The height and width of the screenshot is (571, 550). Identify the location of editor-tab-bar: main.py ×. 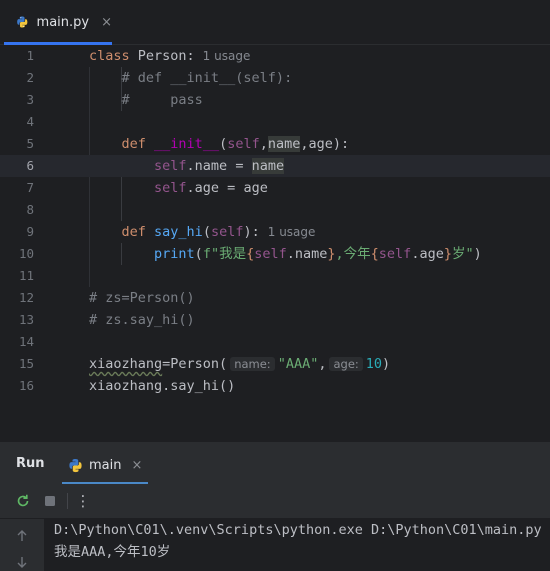
(275, 22).